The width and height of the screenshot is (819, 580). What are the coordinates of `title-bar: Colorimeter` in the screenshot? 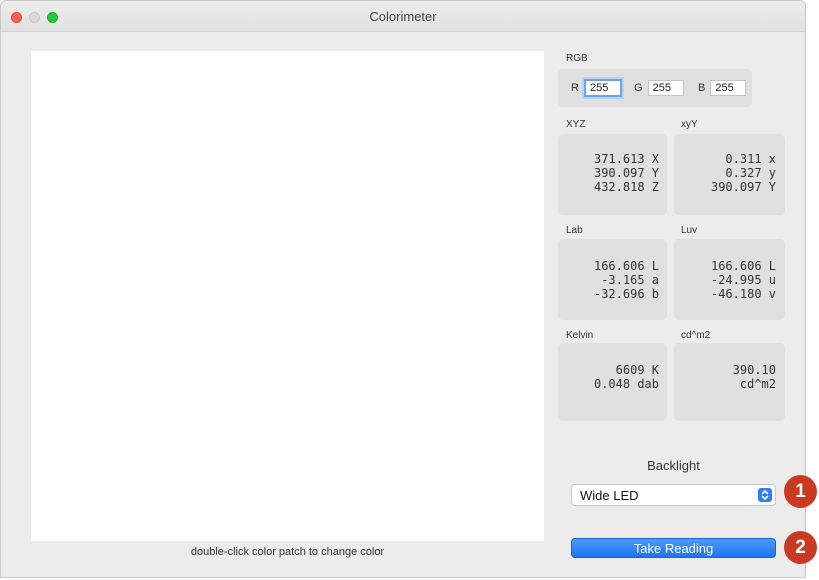 It's located at (403, 16).